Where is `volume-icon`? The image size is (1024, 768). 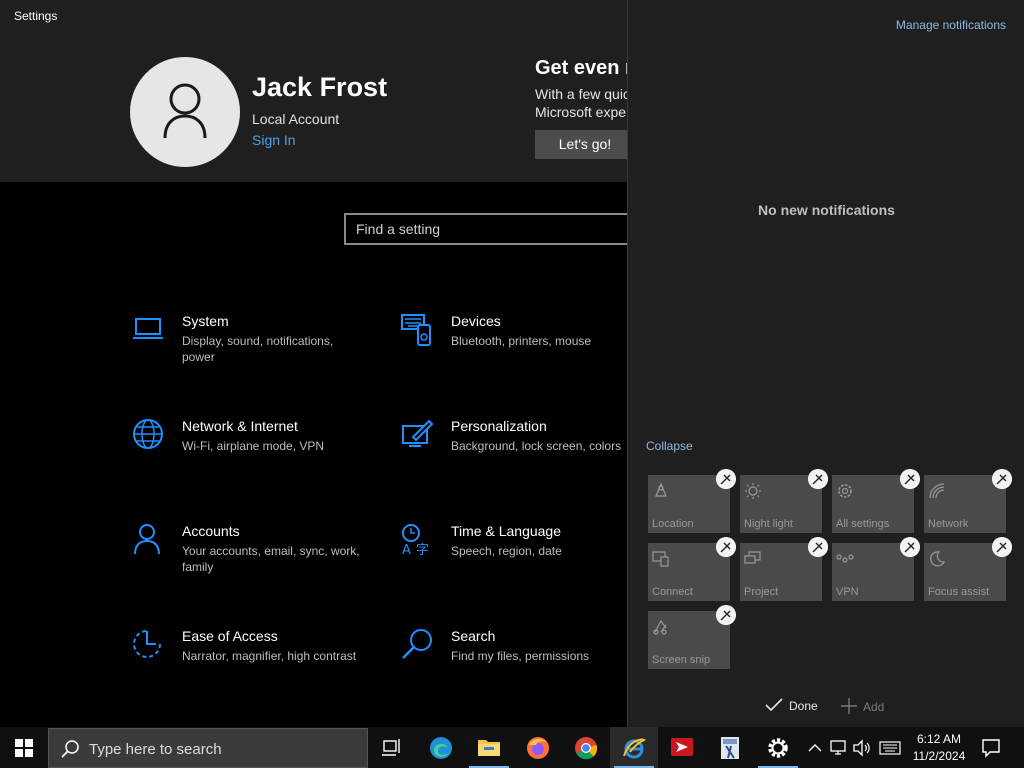 volume-icon is located at coordinates (862, 748).